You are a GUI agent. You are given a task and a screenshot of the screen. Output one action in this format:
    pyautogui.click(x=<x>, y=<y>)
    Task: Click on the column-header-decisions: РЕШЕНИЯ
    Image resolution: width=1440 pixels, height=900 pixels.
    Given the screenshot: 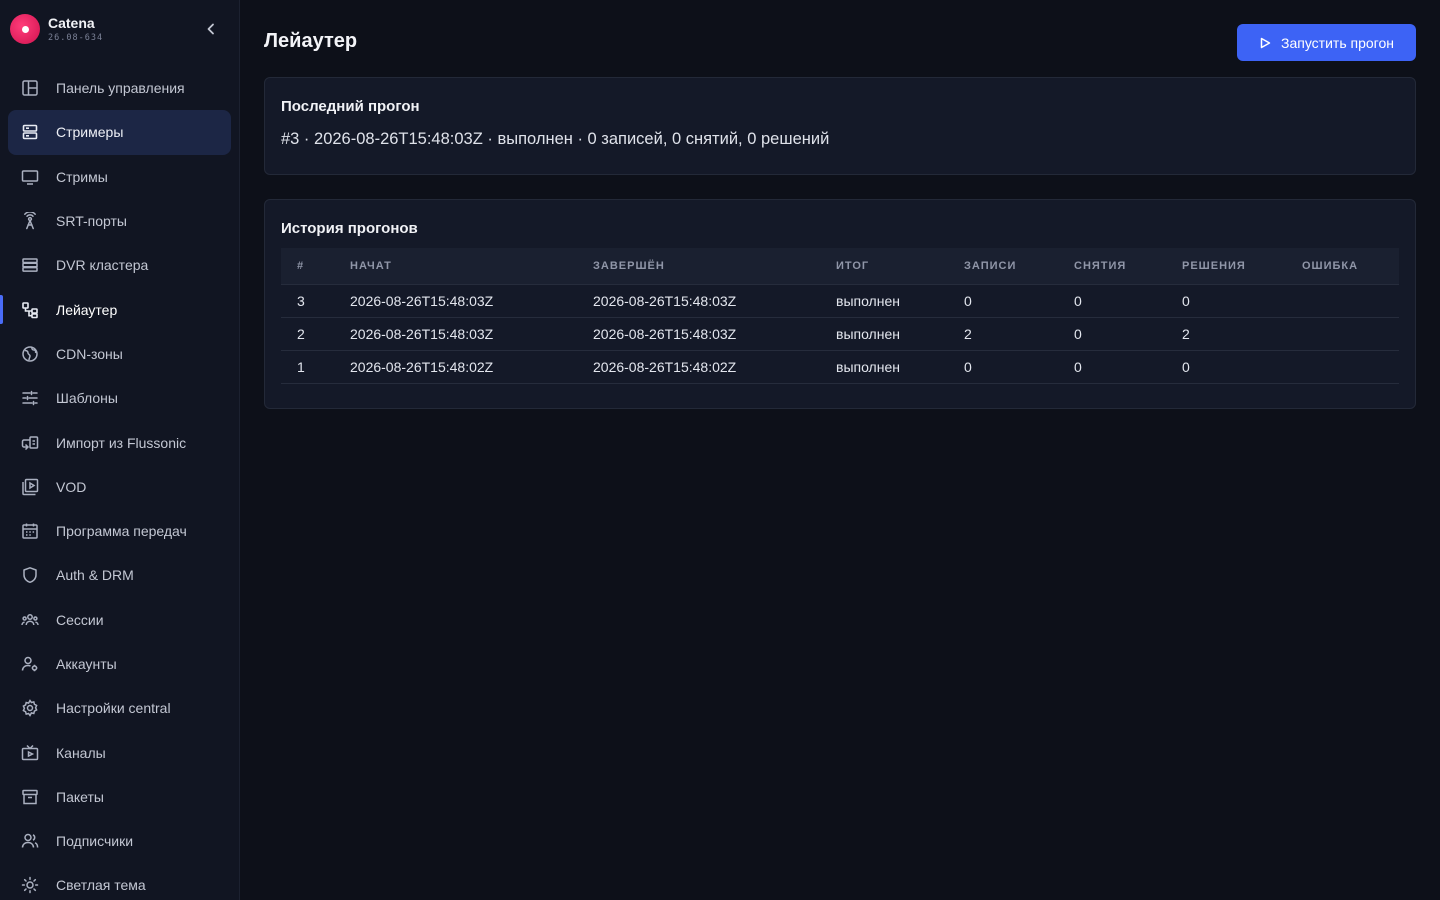 What is the action you would take?
    pyautogui.click(x=1214, y=265)
    